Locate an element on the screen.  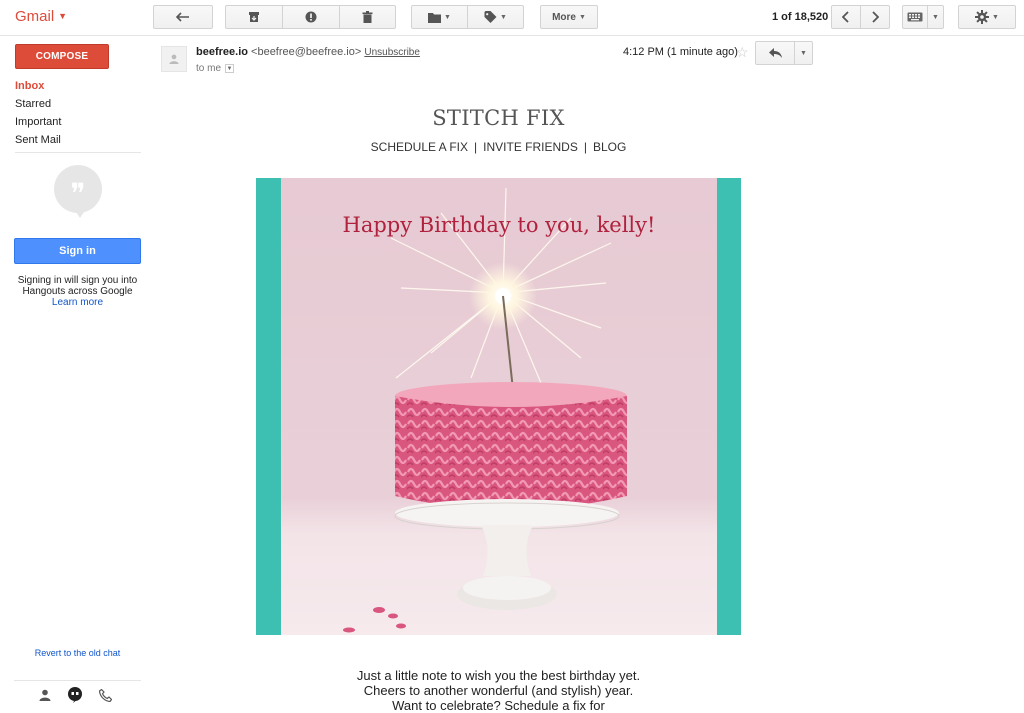
spam-icon is located at coordinates (311, 17).